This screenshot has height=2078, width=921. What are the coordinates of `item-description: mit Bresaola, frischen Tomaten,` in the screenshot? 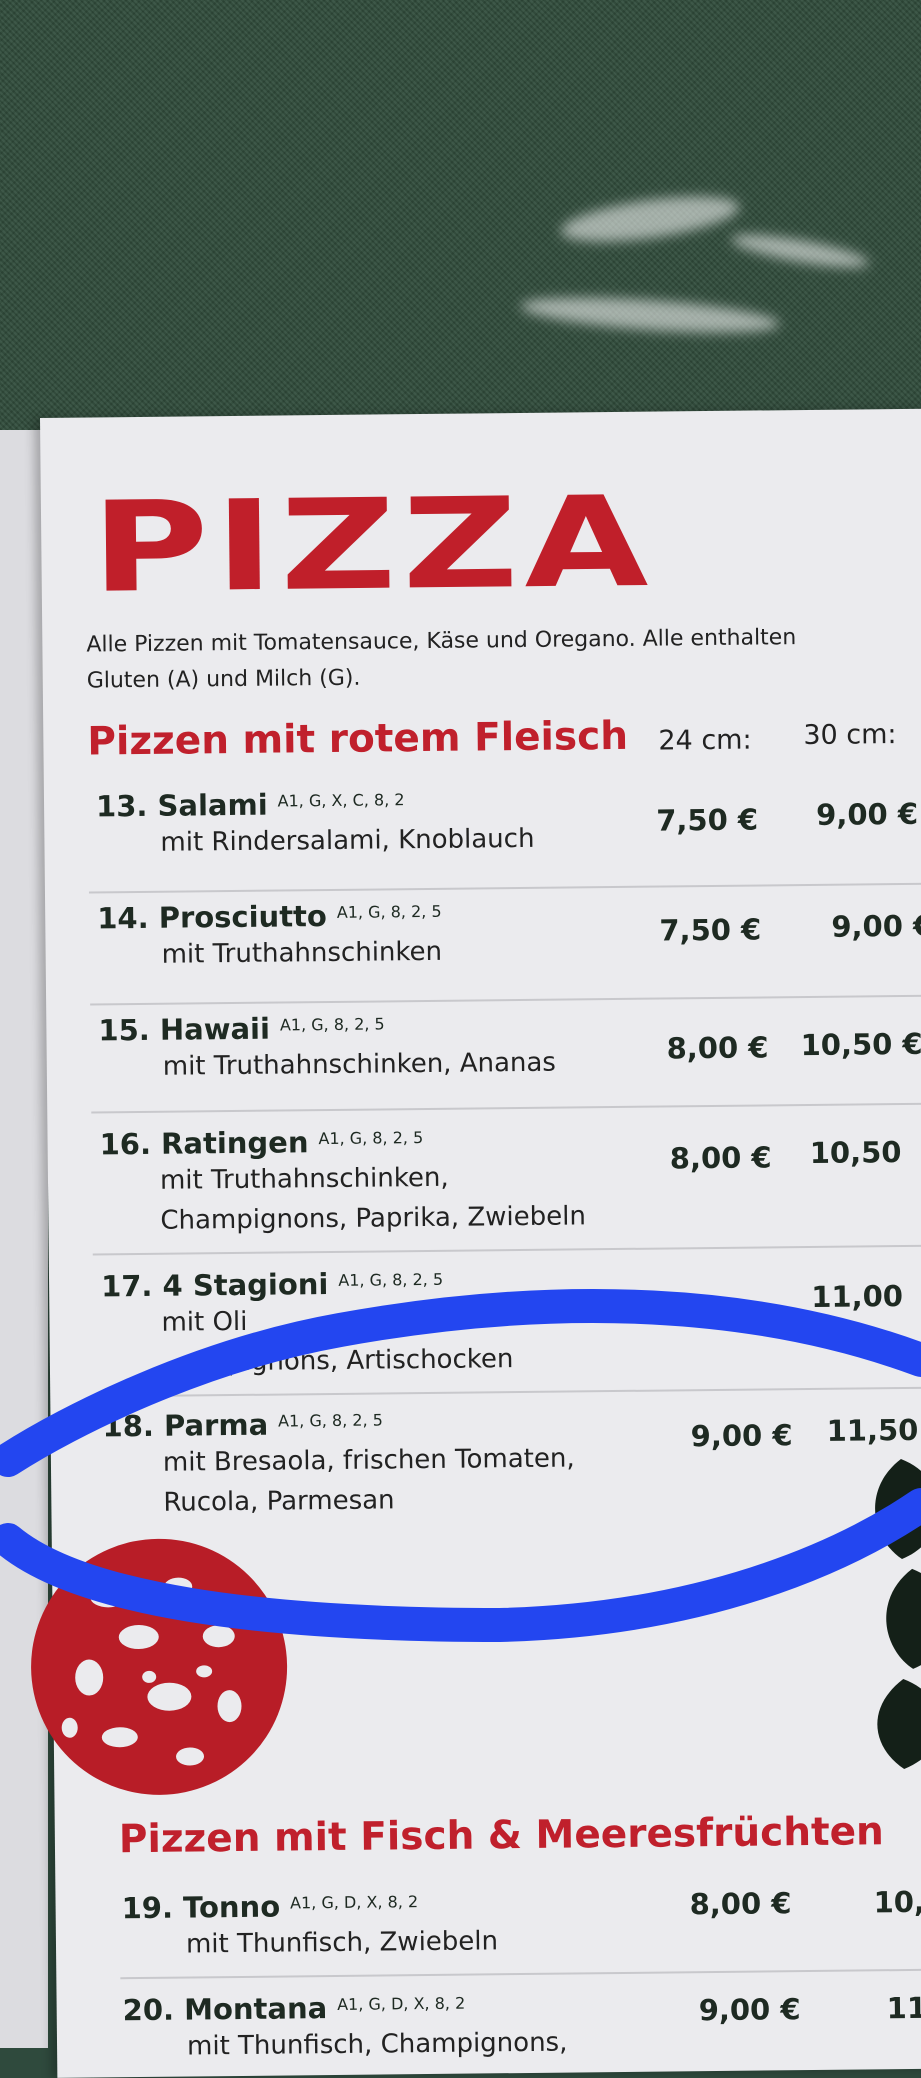 It's located at (368, 1460).